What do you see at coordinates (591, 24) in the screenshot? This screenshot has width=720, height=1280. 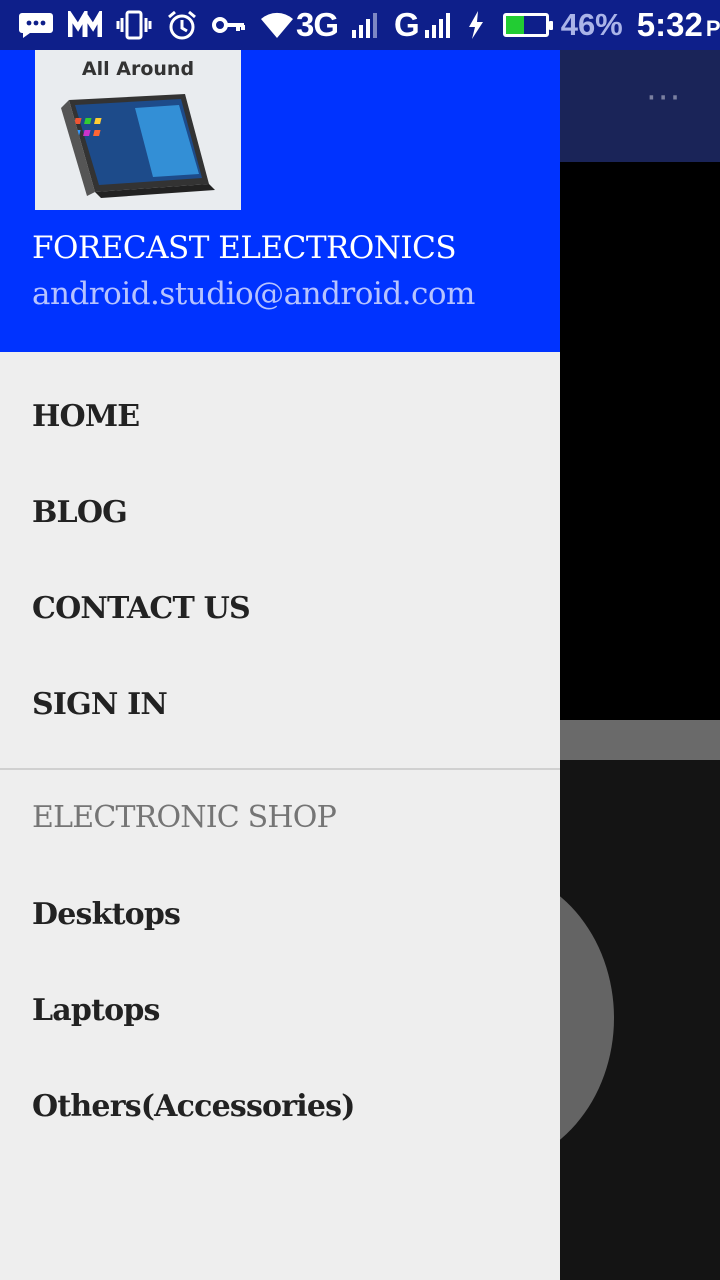 I see `battery-percent: 46%` at bounding box center [591, 24].